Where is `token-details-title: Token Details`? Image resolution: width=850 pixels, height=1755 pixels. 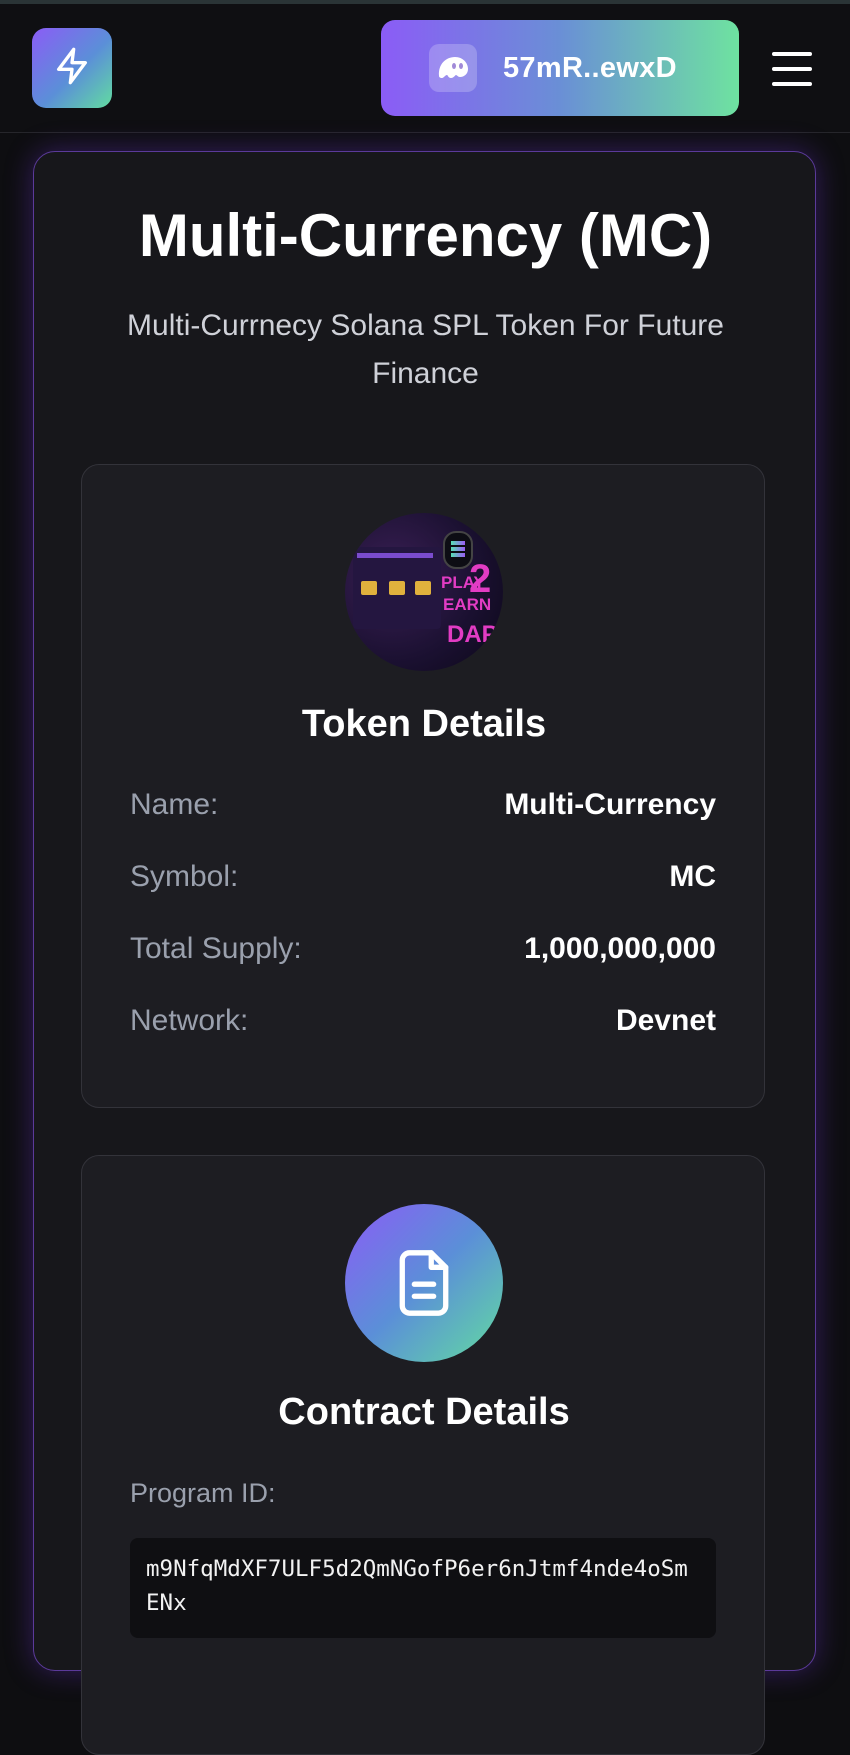 token-details-title: Token Details is located at coordinates (424, 724).